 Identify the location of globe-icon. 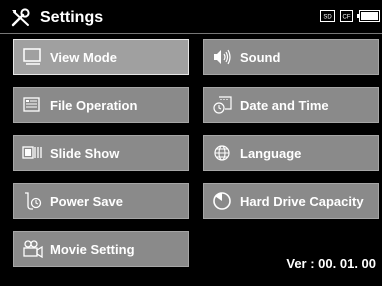
(223, 153).